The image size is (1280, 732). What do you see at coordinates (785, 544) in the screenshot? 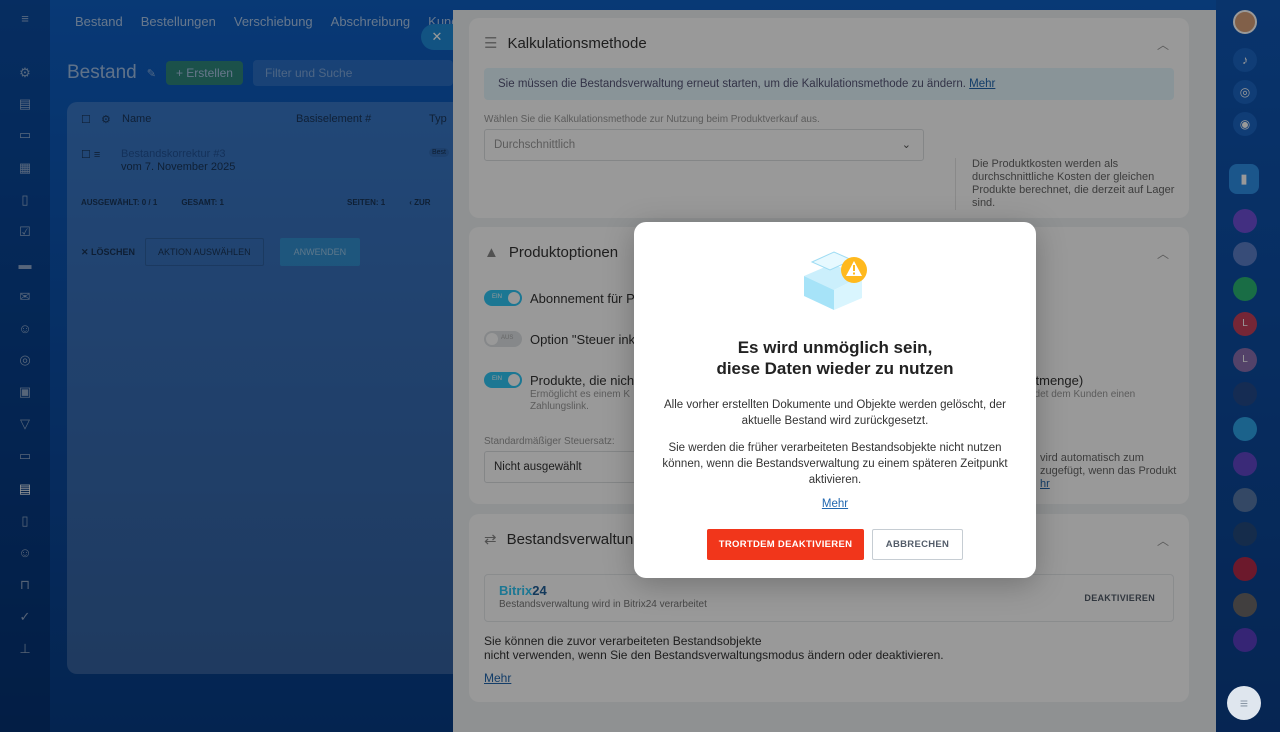
I see `confirm-deactivate-button: TRORTDEM DEAKTIVIEREN` at bounding box center [785, 544].